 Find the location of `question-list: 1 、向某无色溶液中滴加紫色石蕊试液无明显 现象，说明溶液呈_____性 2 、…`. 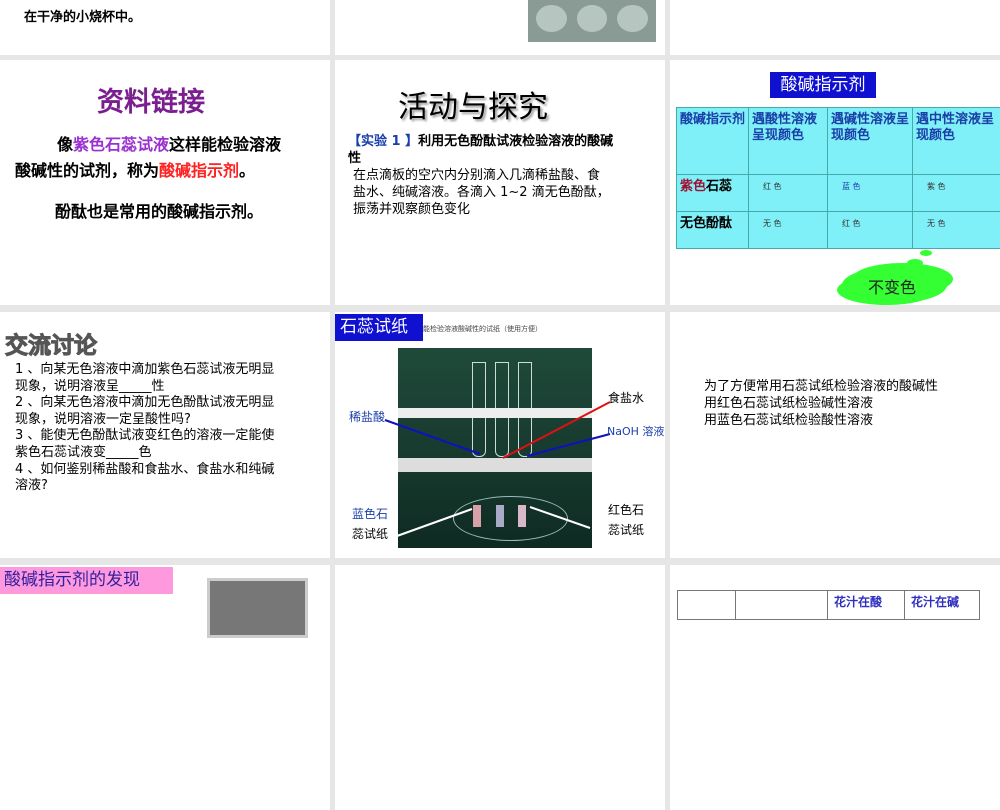

question-list: 1 、向某无色溶液中滴加紫色石蕊试液无明显 现象，说明溶液呈_____性 2 、… is located at coordinates (144, 428).